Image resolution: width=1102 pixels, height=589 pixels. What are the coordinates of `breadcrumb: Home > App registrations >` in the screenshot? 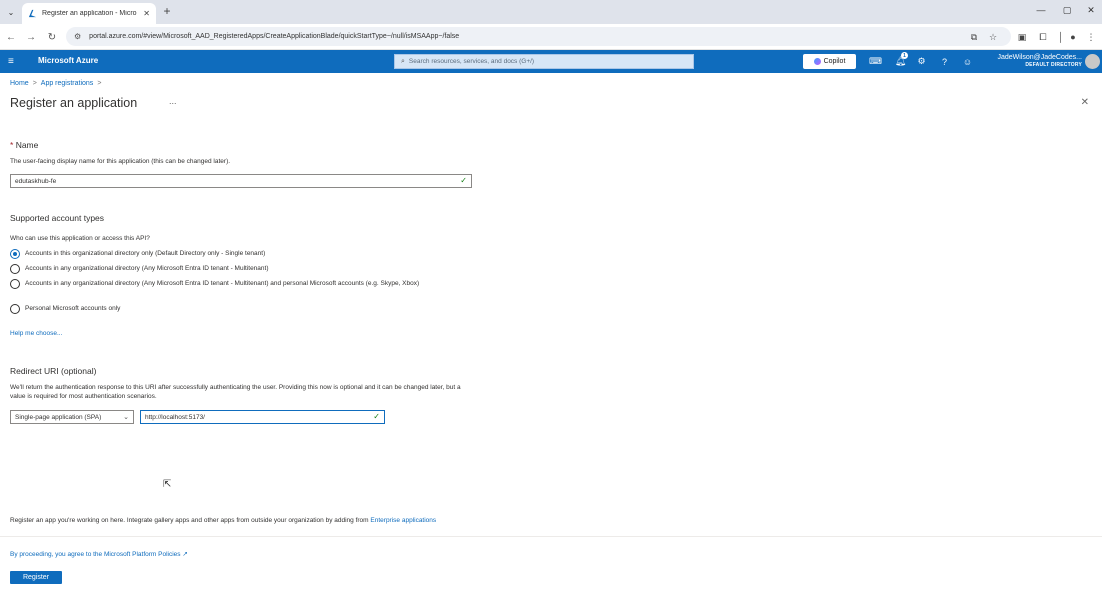 It's located at (55, 83).